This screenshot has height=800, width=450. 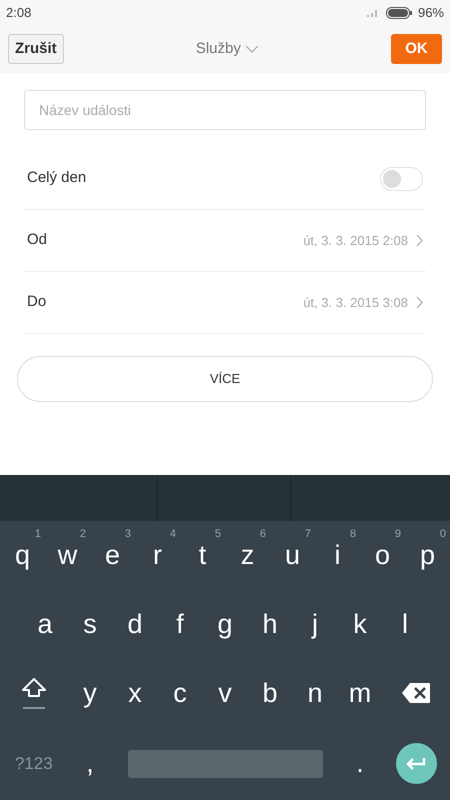 What do you see at coordinates (36, 49) in the screenshot?
I see `cancel-button: Zrušit` at bounding box center [36, 49].